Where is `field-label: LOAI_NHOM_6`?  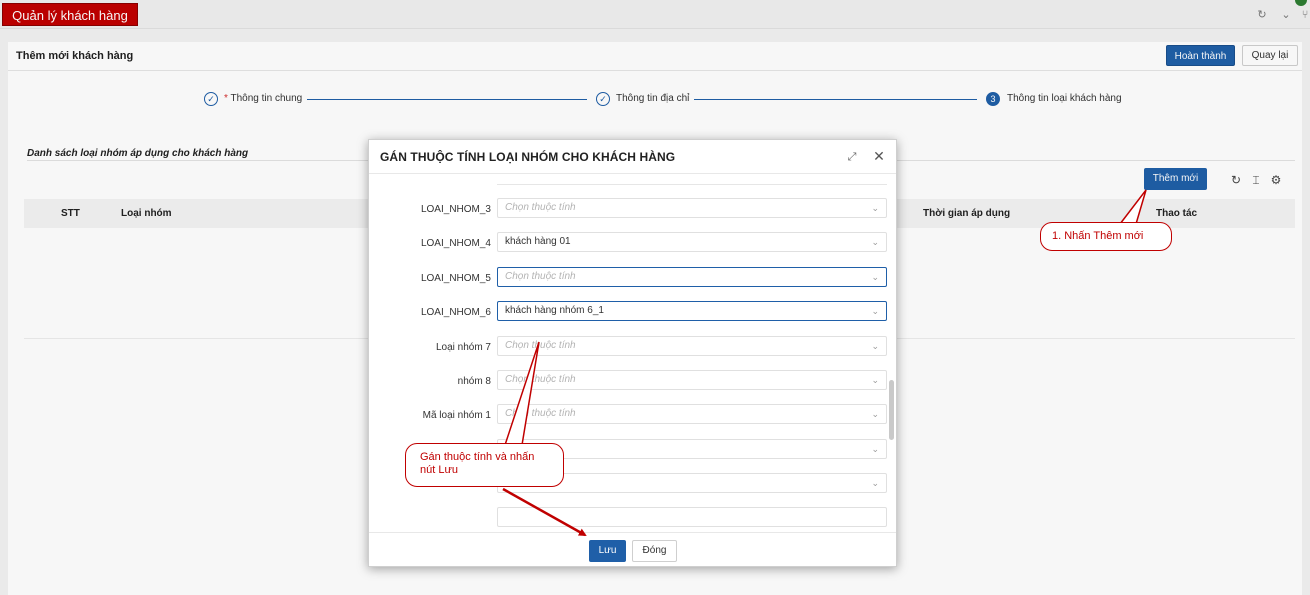
field-label: LOAI_NHOM_6 is located at coordinates (455, 312).